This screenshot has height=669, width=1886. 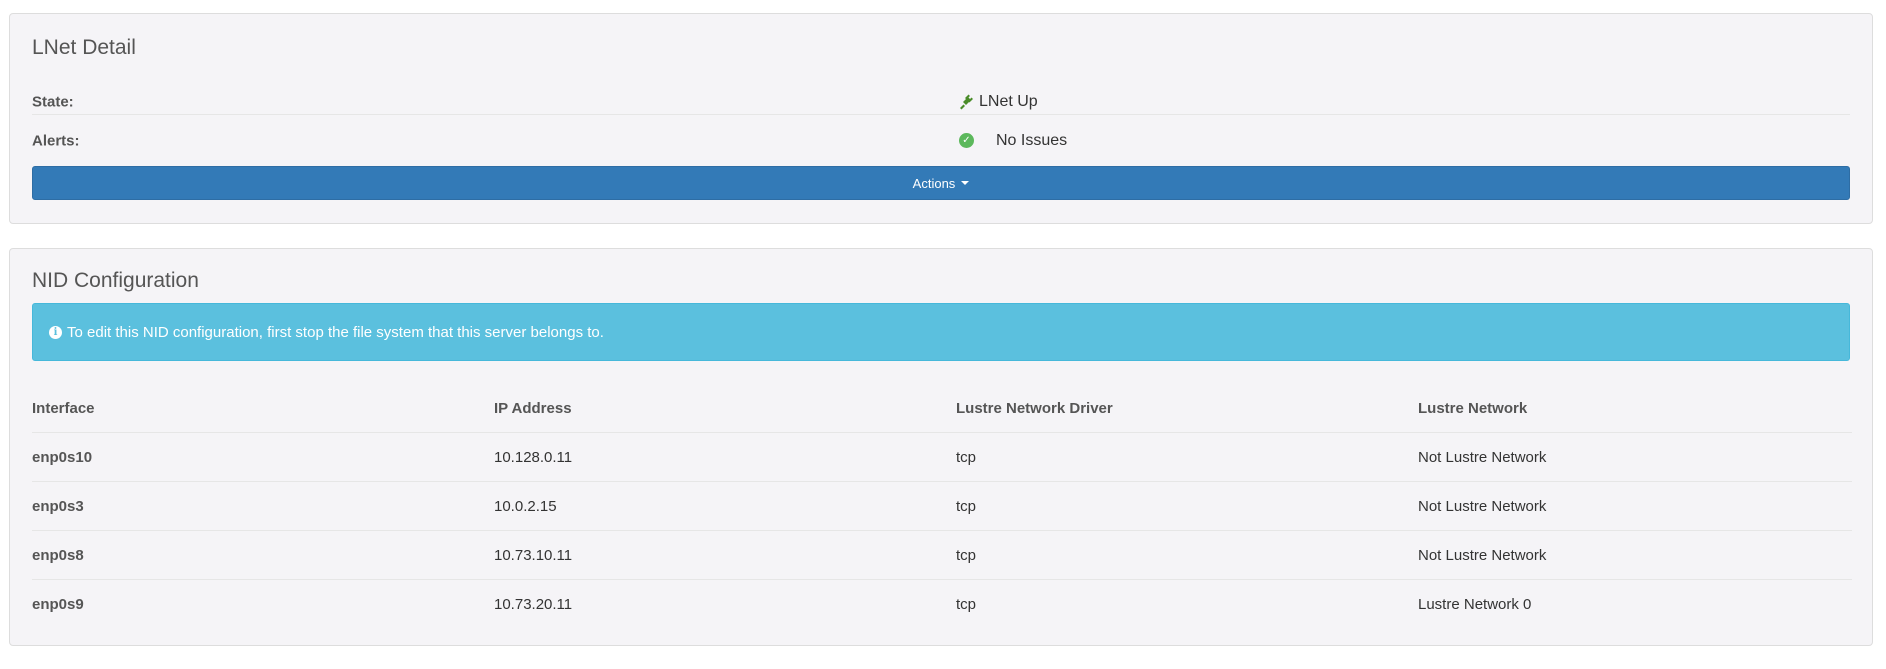 I want to click on column-header-interface: Interface, so click(x=63, y=408).